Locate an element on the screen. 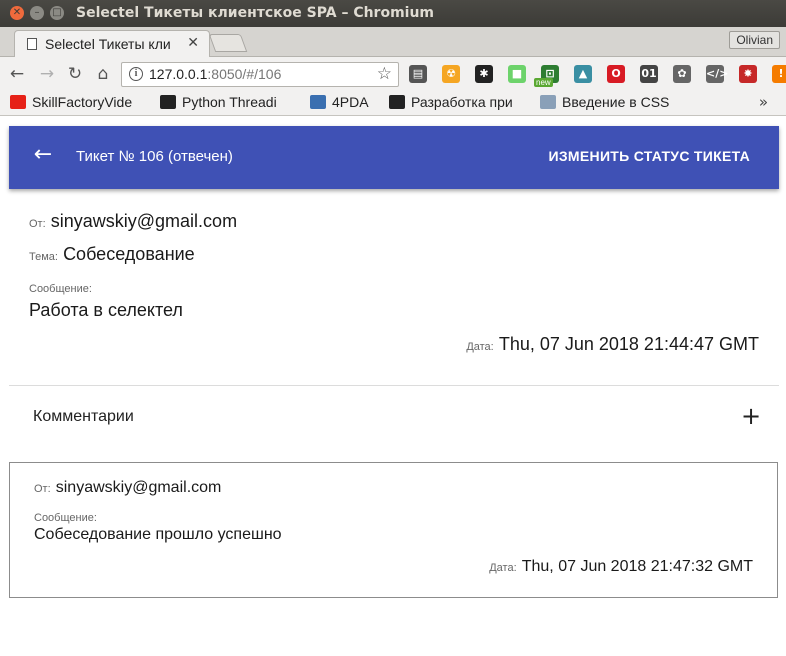 The height and width of the screenshot is (656, 786). url-host: 127.0.0.1 is located at coordinates (178, 74).